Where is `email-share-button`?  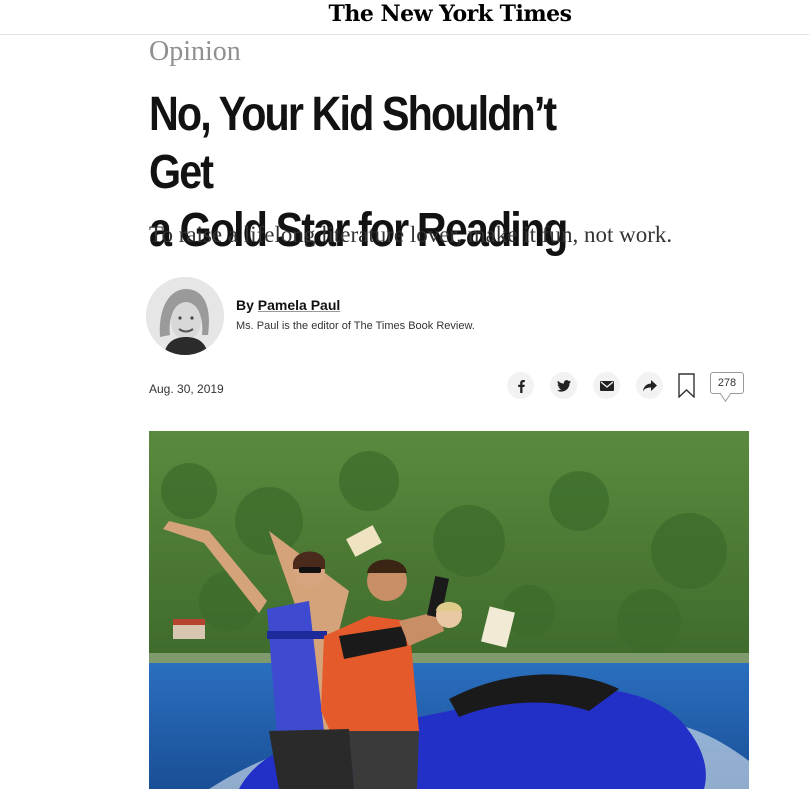 email-share-button is located at coordinates (606, 385).